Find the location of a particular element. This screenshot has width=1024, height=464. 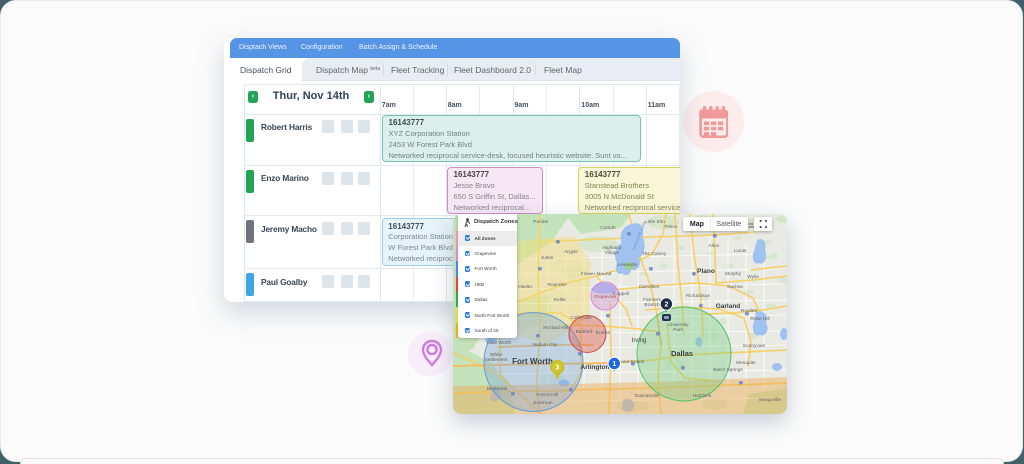

svg-text: Ponder is located at coordinates (541, 222).